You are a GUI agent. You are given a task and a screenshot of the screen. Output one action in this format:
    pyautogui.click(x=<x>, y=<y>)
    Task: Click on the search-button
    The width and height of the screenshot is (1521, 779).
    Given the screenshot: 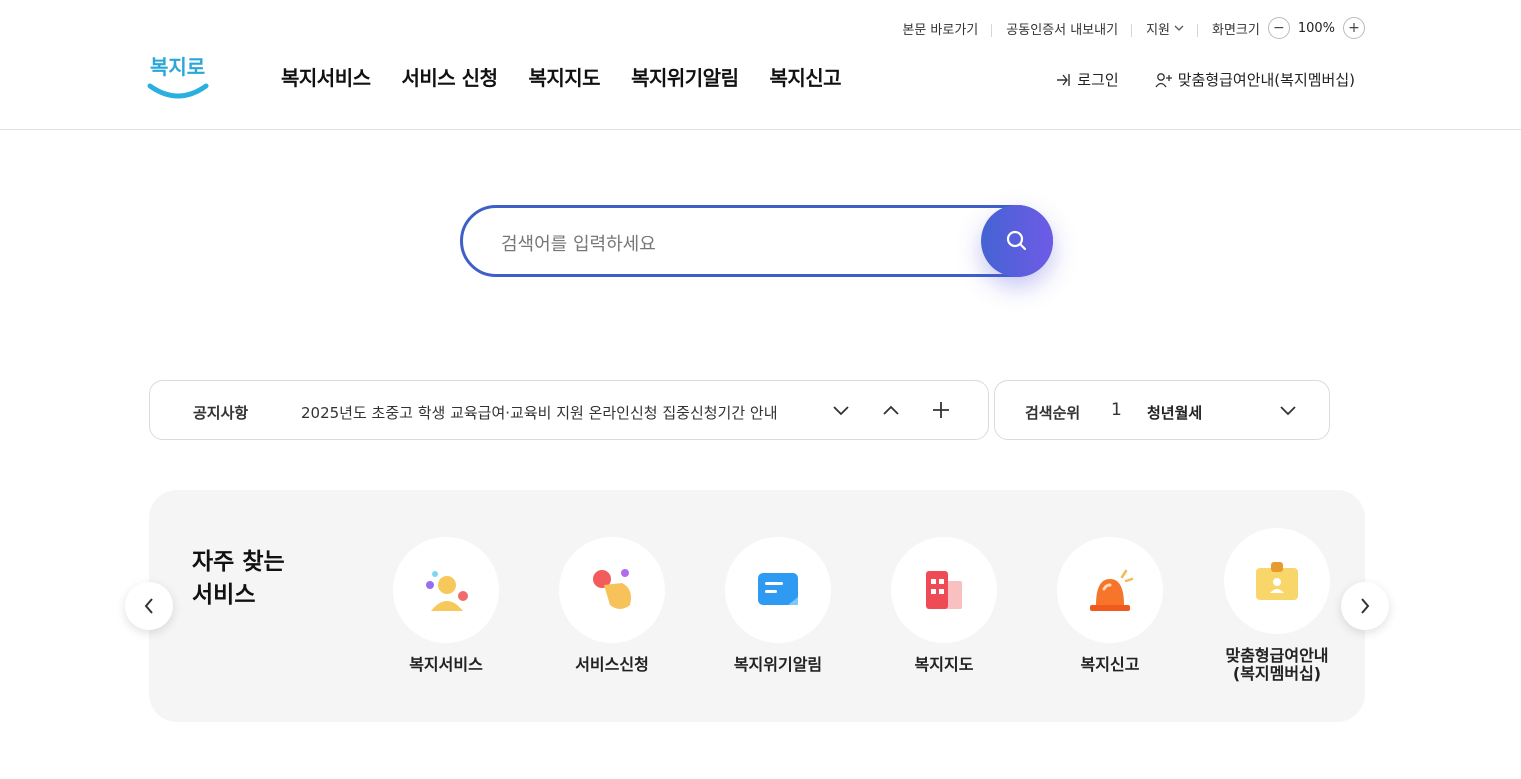 What is the action you would take?
    pyautogui.click(x=1017, y=241)
    